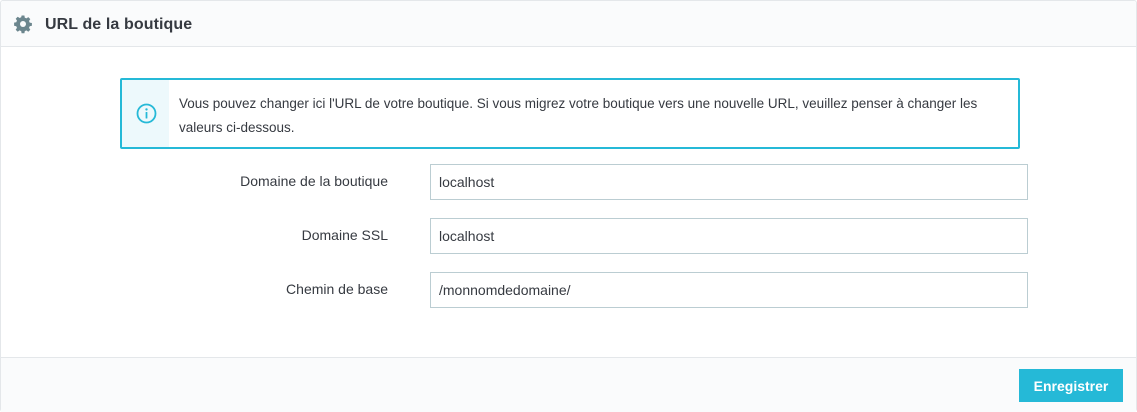  What do you see at coordinates (729, 182) in the screenshot?
I see `shop-domain-input` at bounding box center [729, 182].